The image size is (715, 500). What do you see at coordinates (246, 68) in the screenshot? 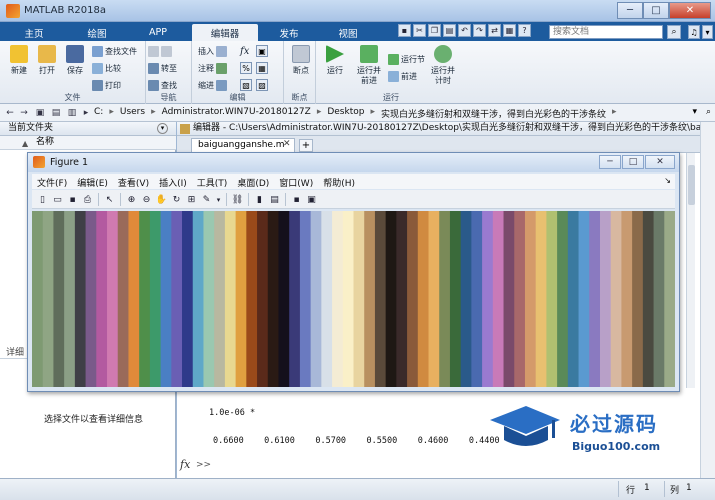
I see `percent-icon: %` at bounding box center [246, 68].